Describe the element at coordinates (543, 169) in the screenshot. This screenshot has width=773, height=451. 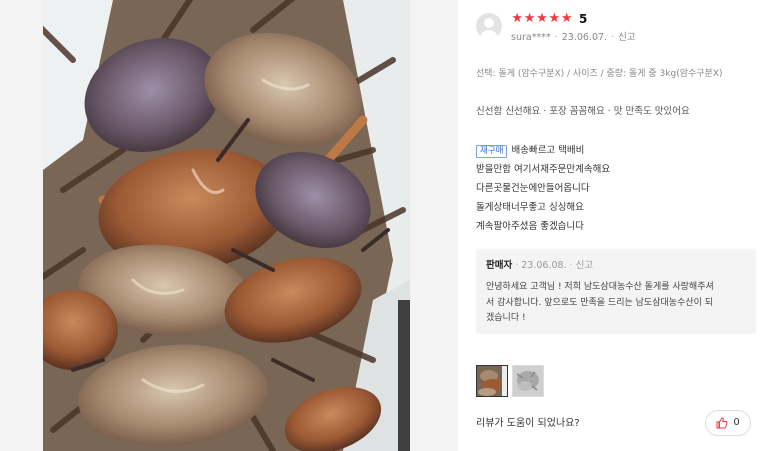
I see `review-line: 받을만함 여기서재주문만계속해요` at that location.